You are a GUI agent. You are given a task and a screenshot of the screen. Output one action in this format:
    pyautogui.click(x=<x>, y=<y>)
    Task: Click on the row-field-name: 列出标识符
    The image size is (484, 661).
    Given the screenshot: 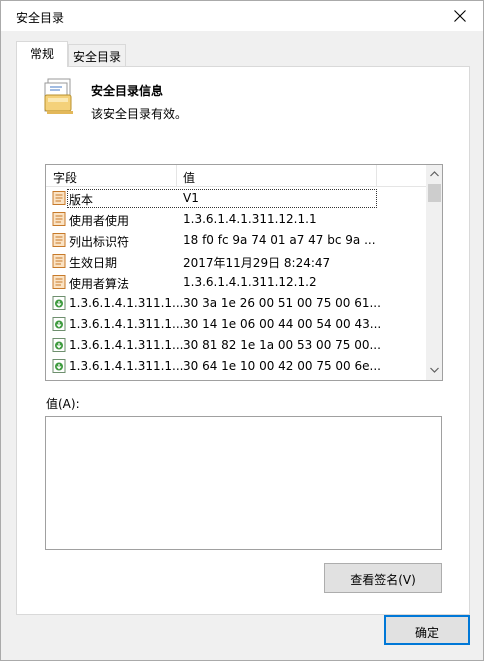 What is the action you would take?
    pyautogui.click(x=99, y=242)
    